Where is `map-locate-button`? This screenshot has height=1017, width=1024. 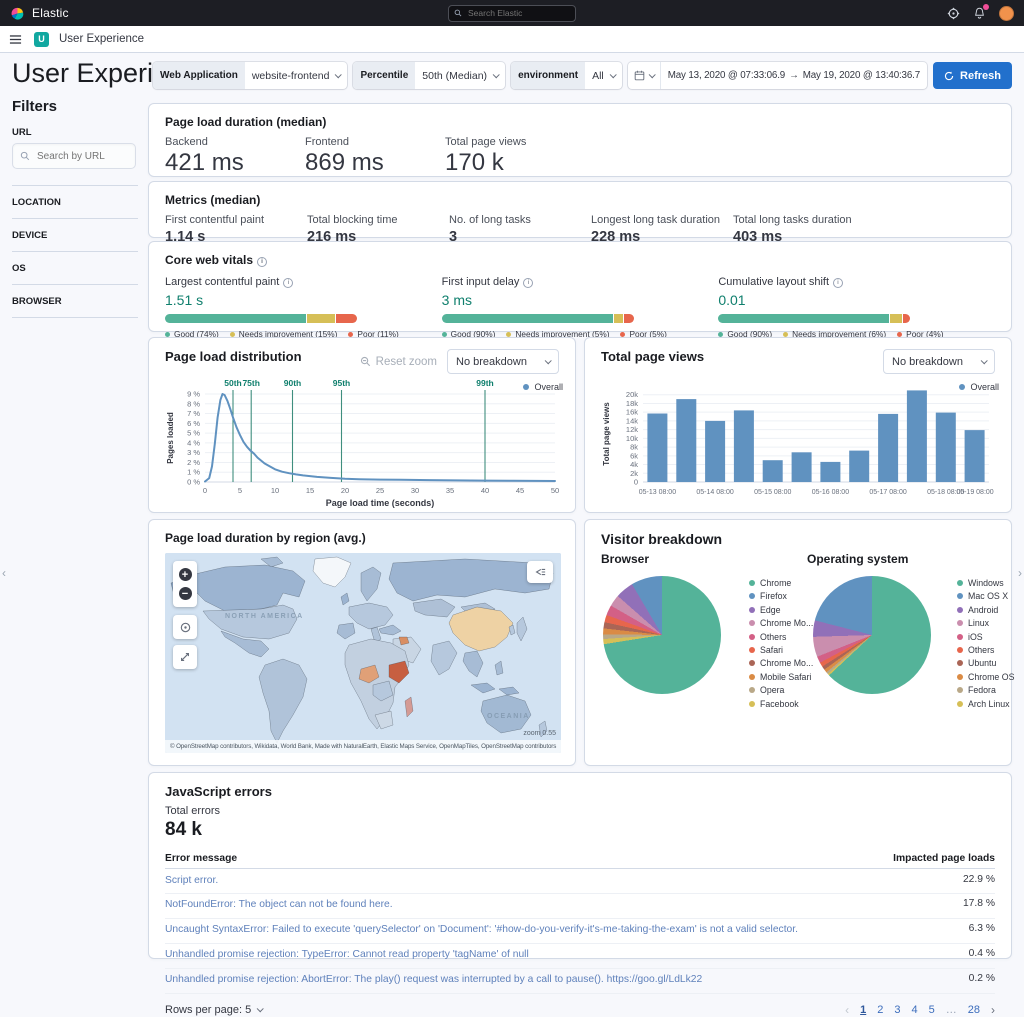
map-locate-button is located at coordinates (185, 627).